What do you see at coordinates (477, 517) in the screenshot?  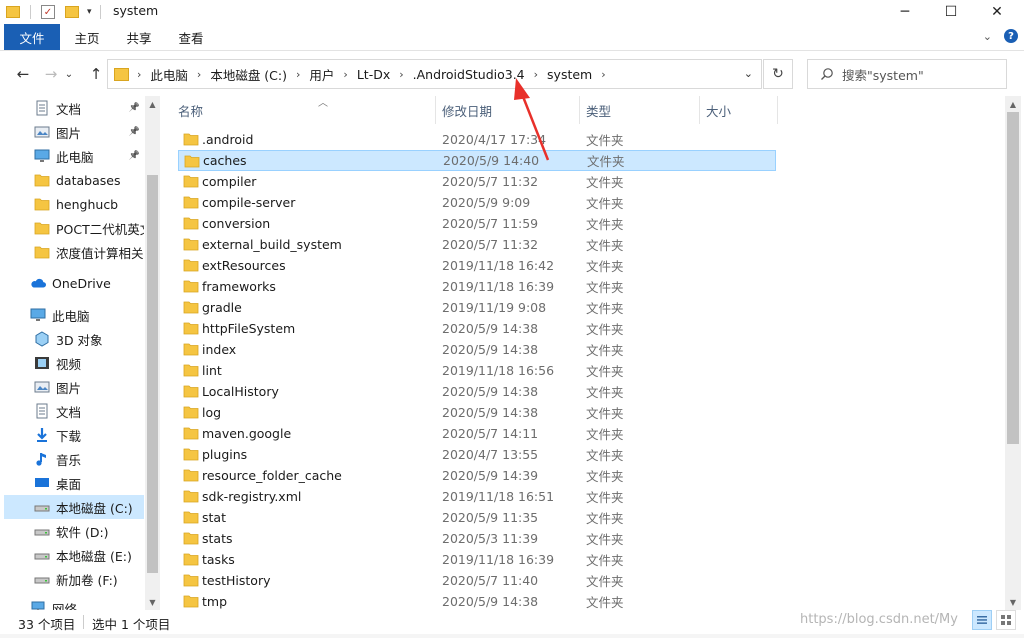 I see `file-row: stat 2020/5/9 11:35 文件夹` at bounding box center [477, 517].